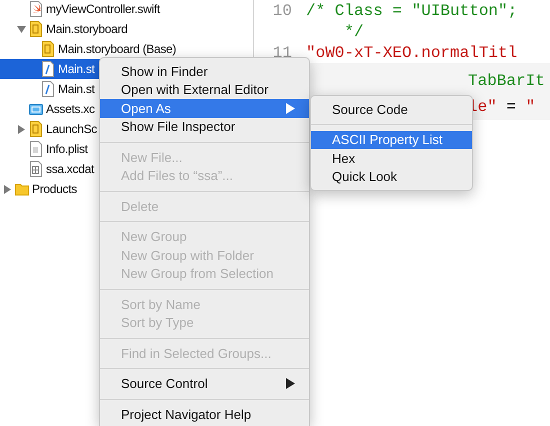 This screenshot has width=550, height=426. Describe the element at coordinates (70, 109) in the screenshot. I see `file-name: Assets.xc` at that location.